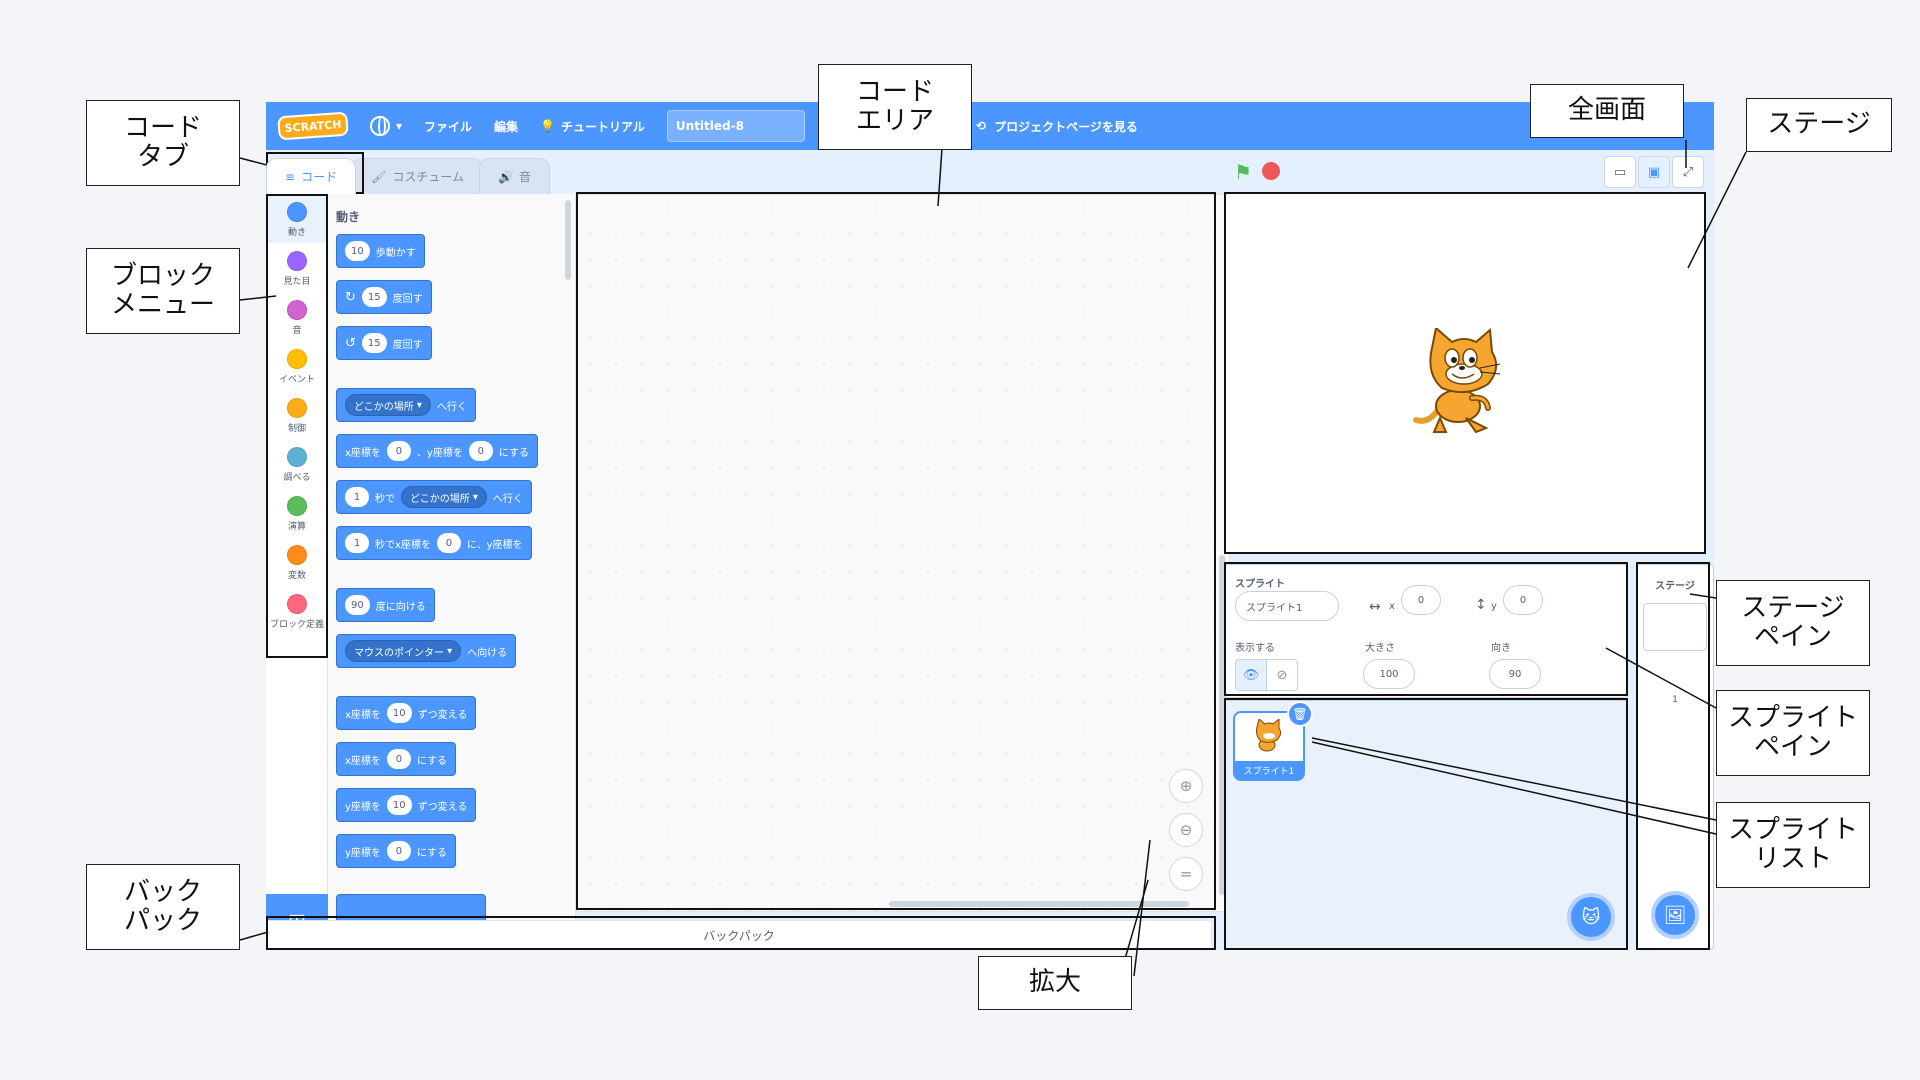 This screenshot has height=1080, width=1920. I want to click on zoom-reset-button: =, so click(1186, 874).